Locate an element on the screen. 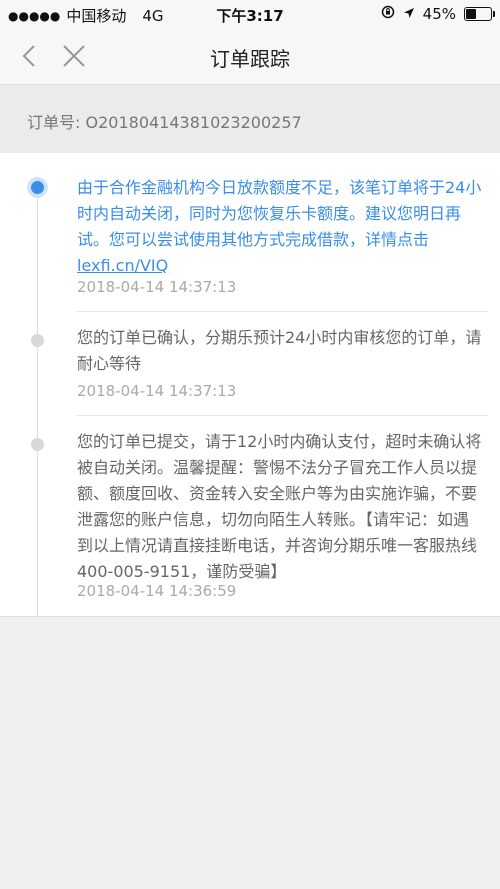 The width and height of the screenshot is (500, 889). timeline-time: 2018-04-14 14:36:59 is located at coordinates (157, 591).